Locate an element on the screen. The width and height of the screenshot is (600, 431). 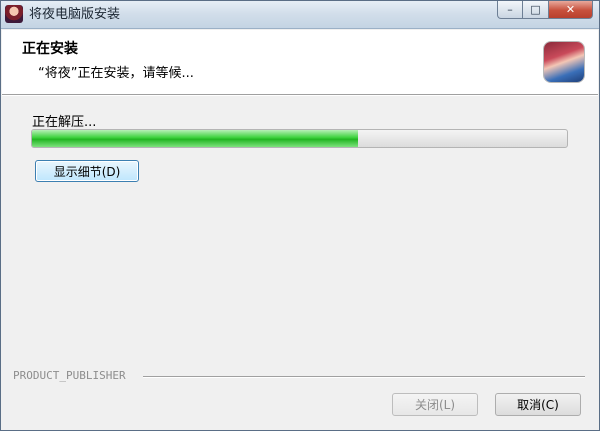
caption-buttons: – □ ✕ is located at coordinates (545, 10).